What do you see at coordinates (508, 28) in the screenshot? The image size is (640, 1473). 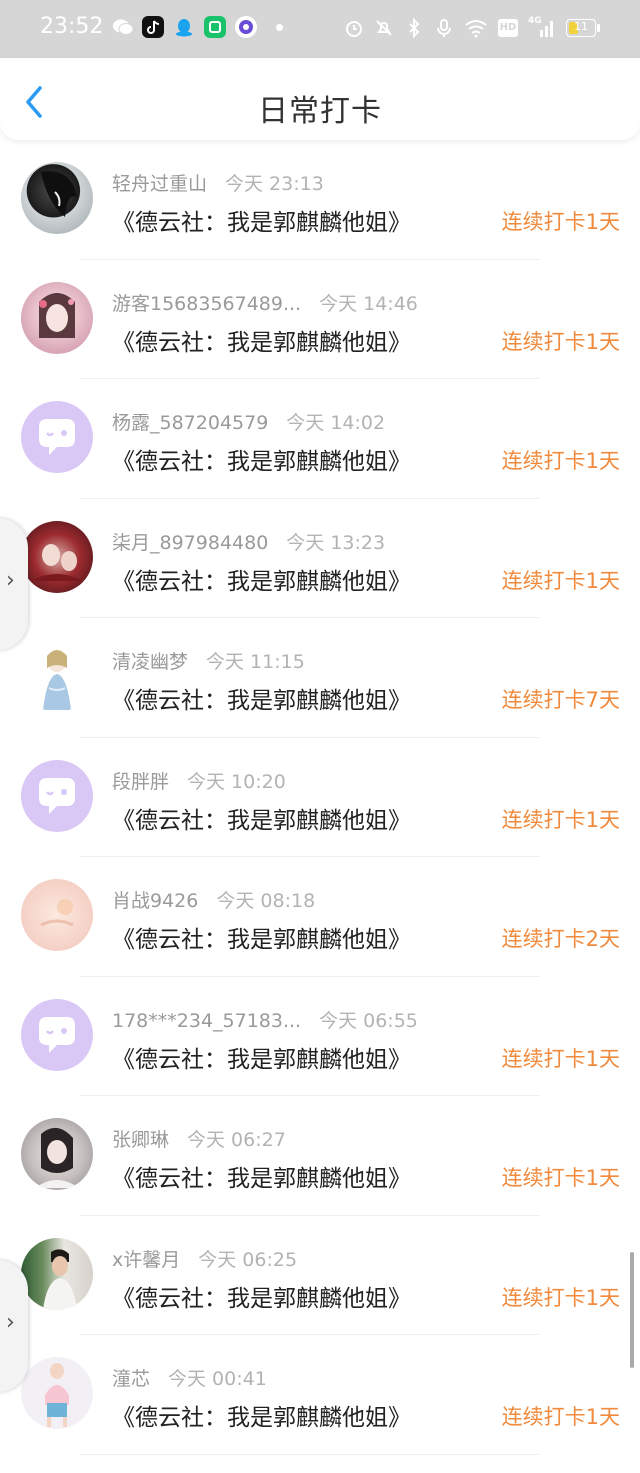 I see `hd-icon: HD` at bounding box center [508, 28].